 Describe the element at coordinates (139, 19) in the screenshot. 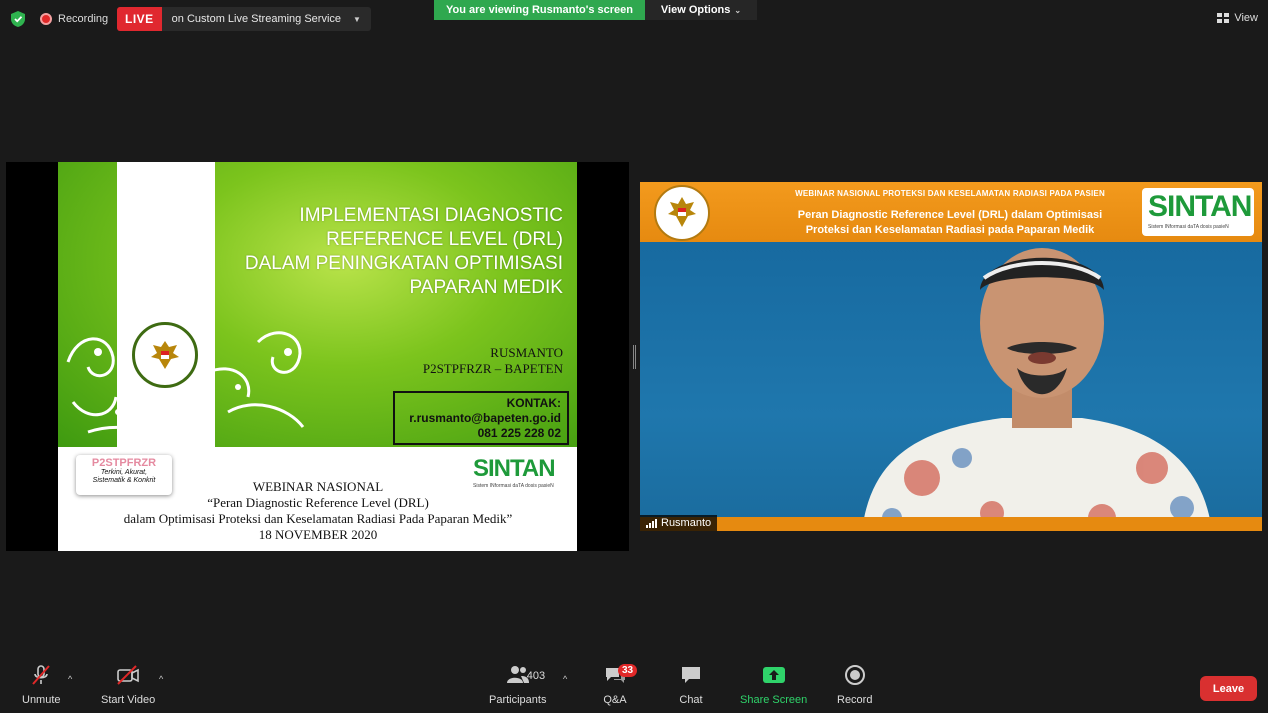

I see `live-badge: LIVE` at that location.